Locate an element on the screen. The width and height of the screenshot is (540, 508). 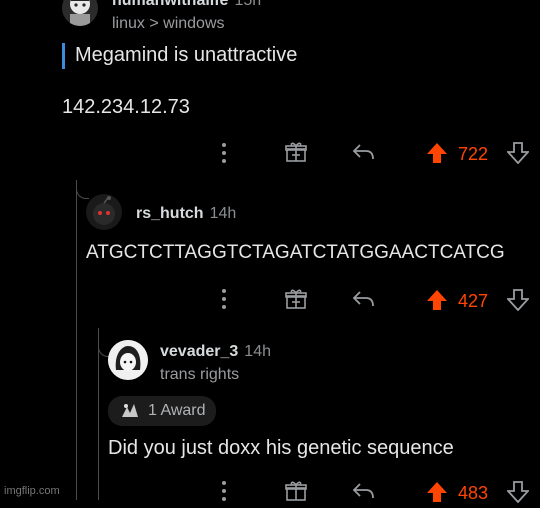
comment-body: ATGCTCTTAGGTCTAGATCTATGGAACTCATCG is located at coordinates (295, 252).